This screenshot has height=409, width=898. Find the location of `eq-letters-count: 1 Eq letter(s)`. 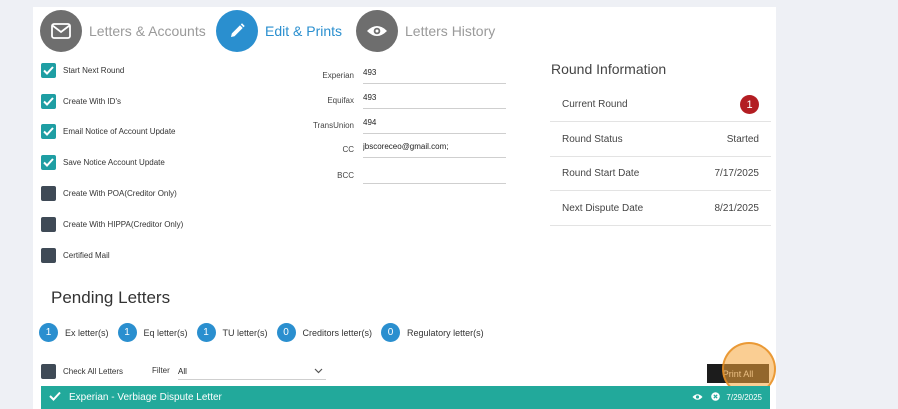

eq-letters-count: 1 Eq letter(s) is located at coordinates (152, 332).